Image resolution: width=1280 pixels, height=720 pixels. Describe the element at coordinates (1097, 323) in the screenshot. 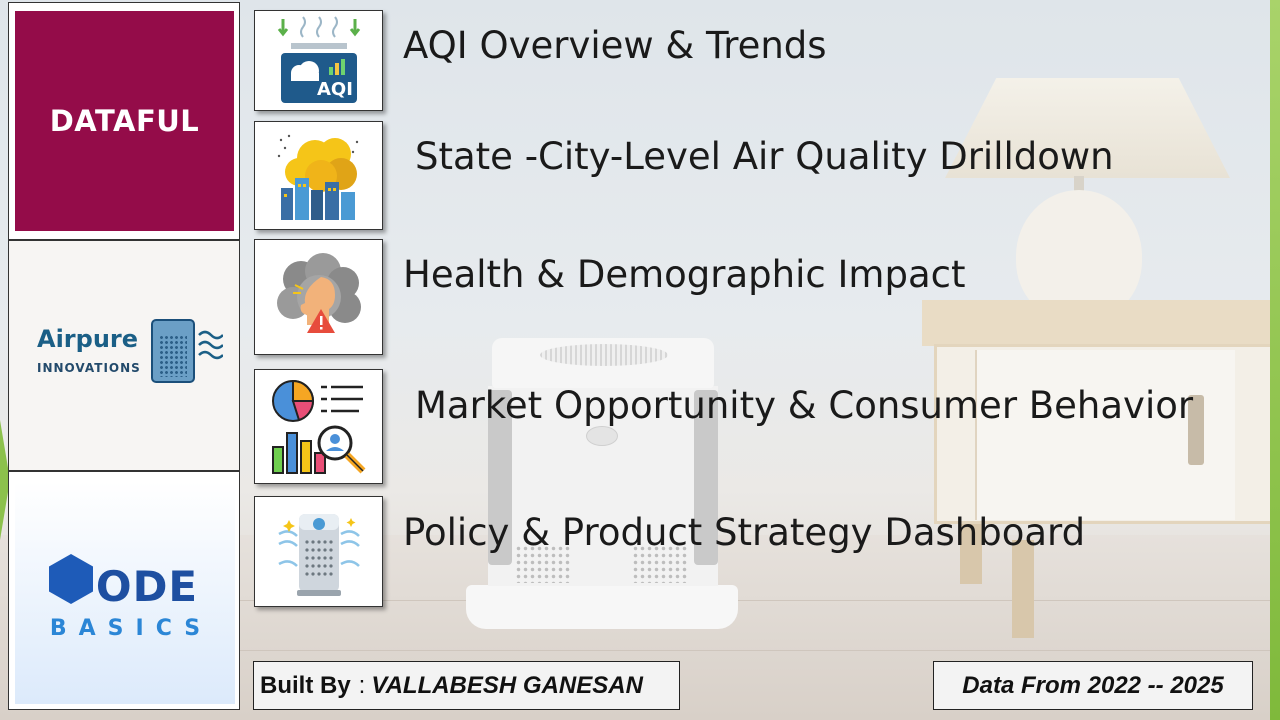

I see `cabinet-top` at that location.